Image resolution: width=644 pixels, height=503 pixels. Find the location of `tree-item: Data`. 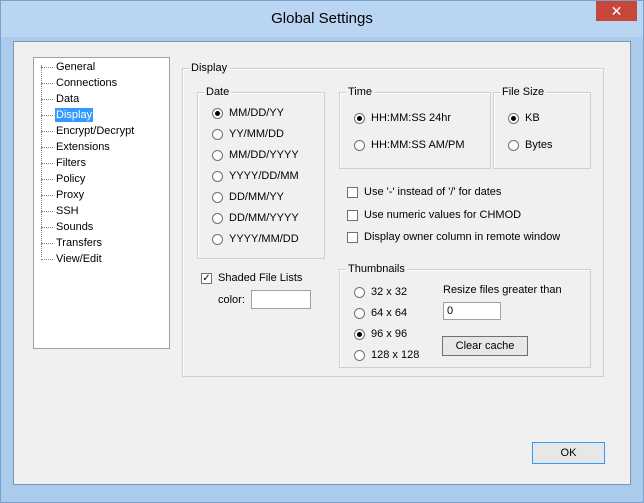

tree-item: Data is located at coordinates (60, 99).